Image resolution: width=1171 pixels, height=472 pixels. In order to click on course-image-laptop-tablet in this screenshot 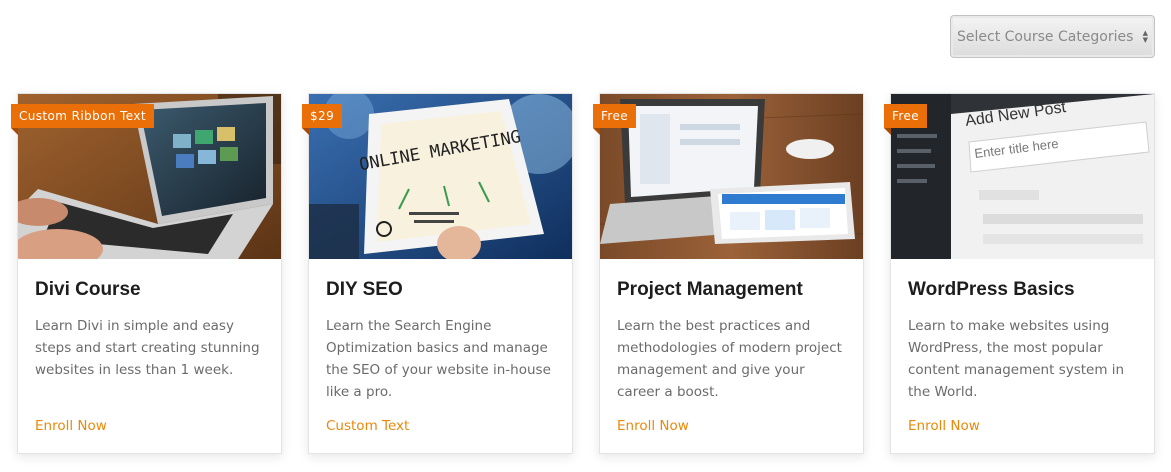, I will do `click(731, 176)`.